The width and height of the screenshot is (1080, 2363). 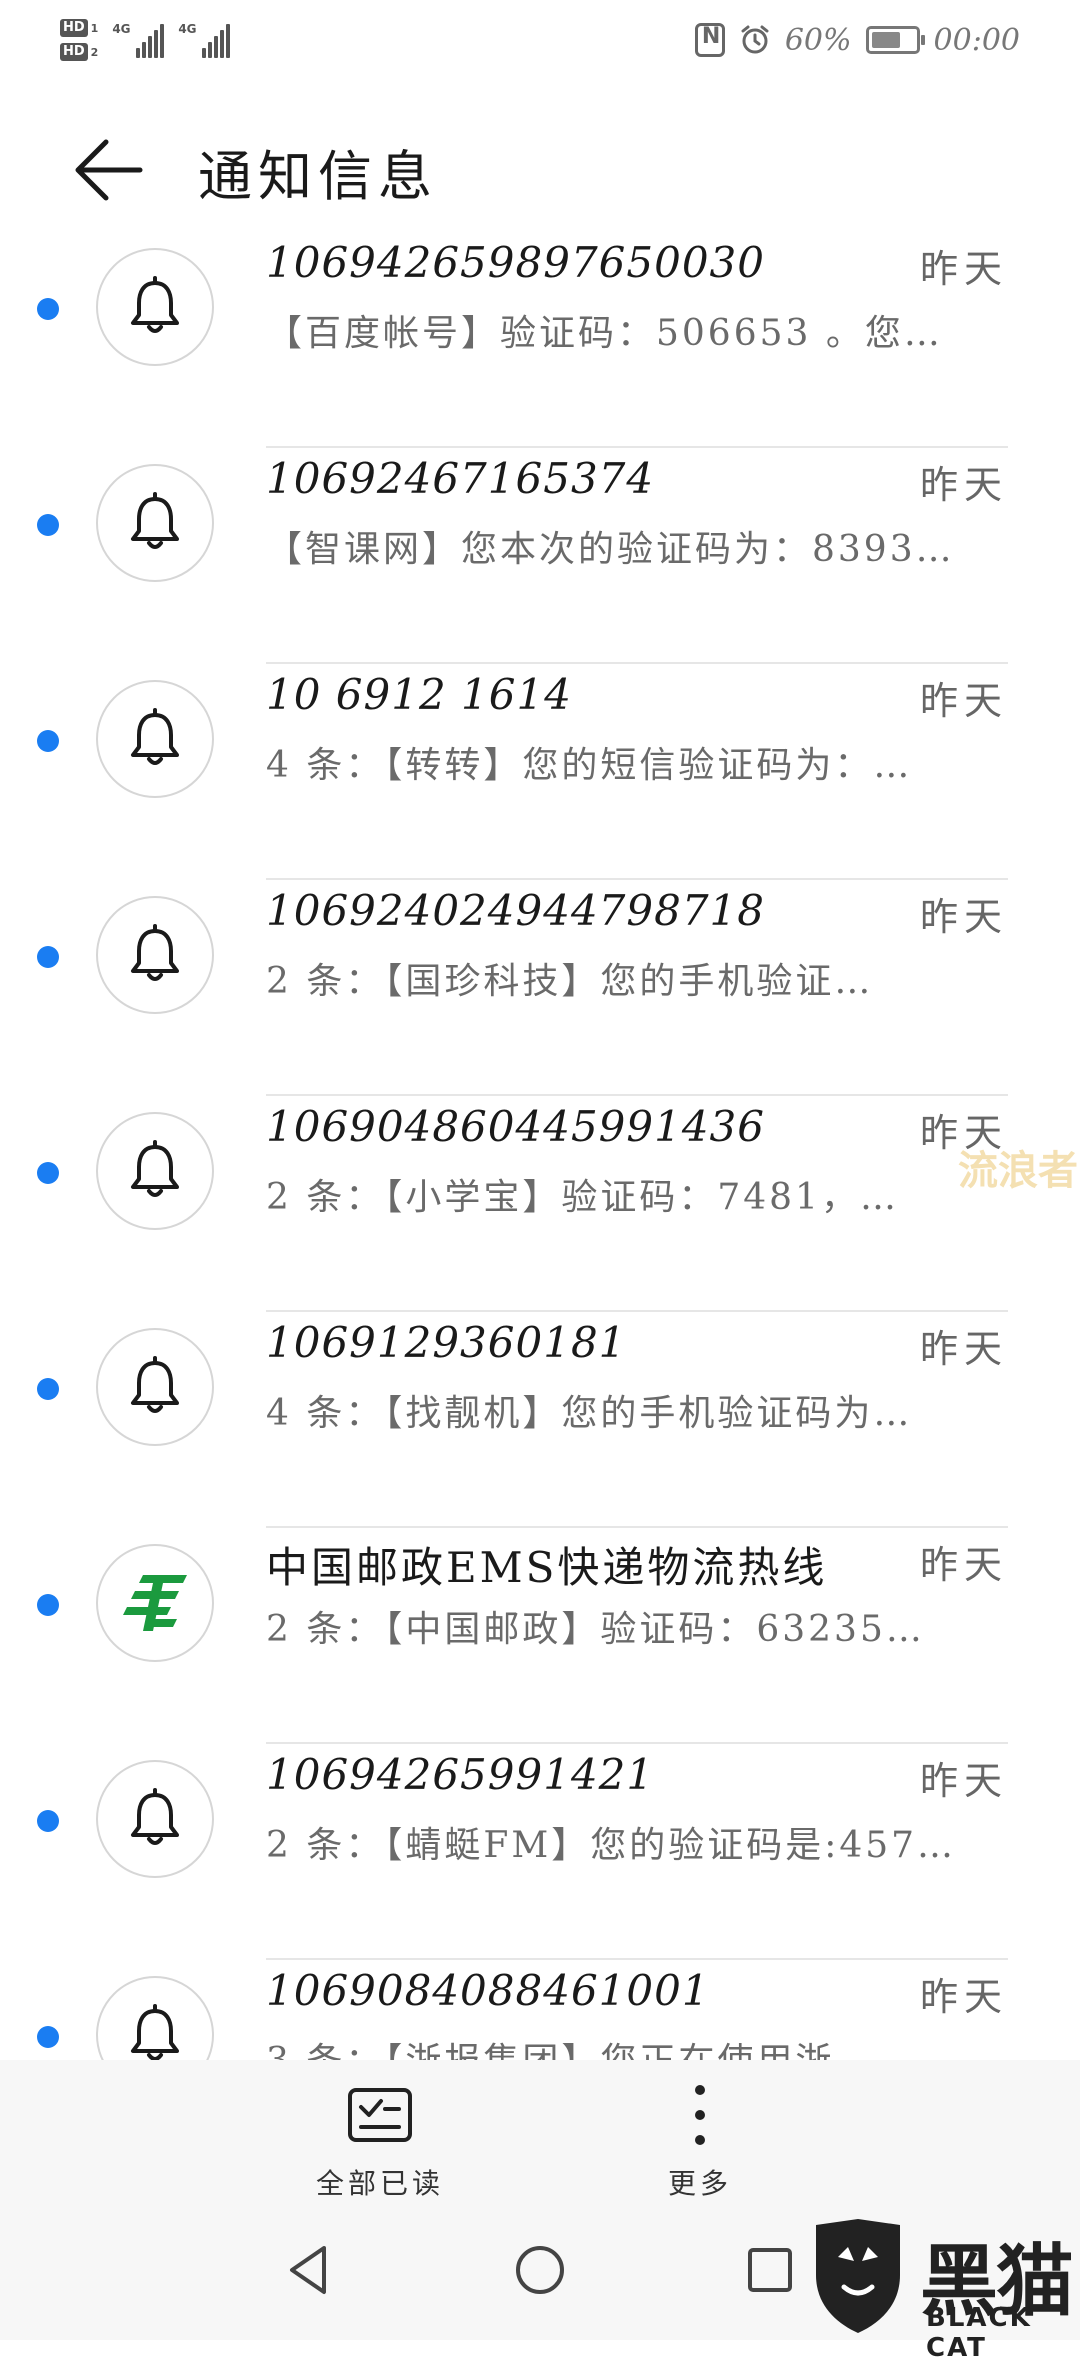 I want to click on battery-percent: 60%, so click(x=818, y=40).